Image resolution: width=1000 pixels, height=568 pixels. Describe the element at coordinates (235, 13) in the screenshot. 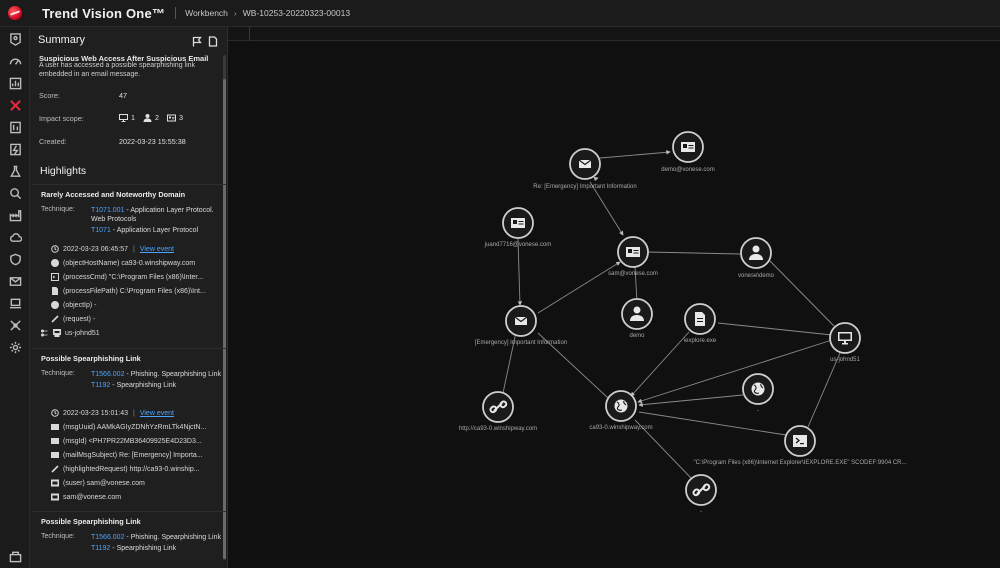

I see `chevron-right-icon: ›` at that location.